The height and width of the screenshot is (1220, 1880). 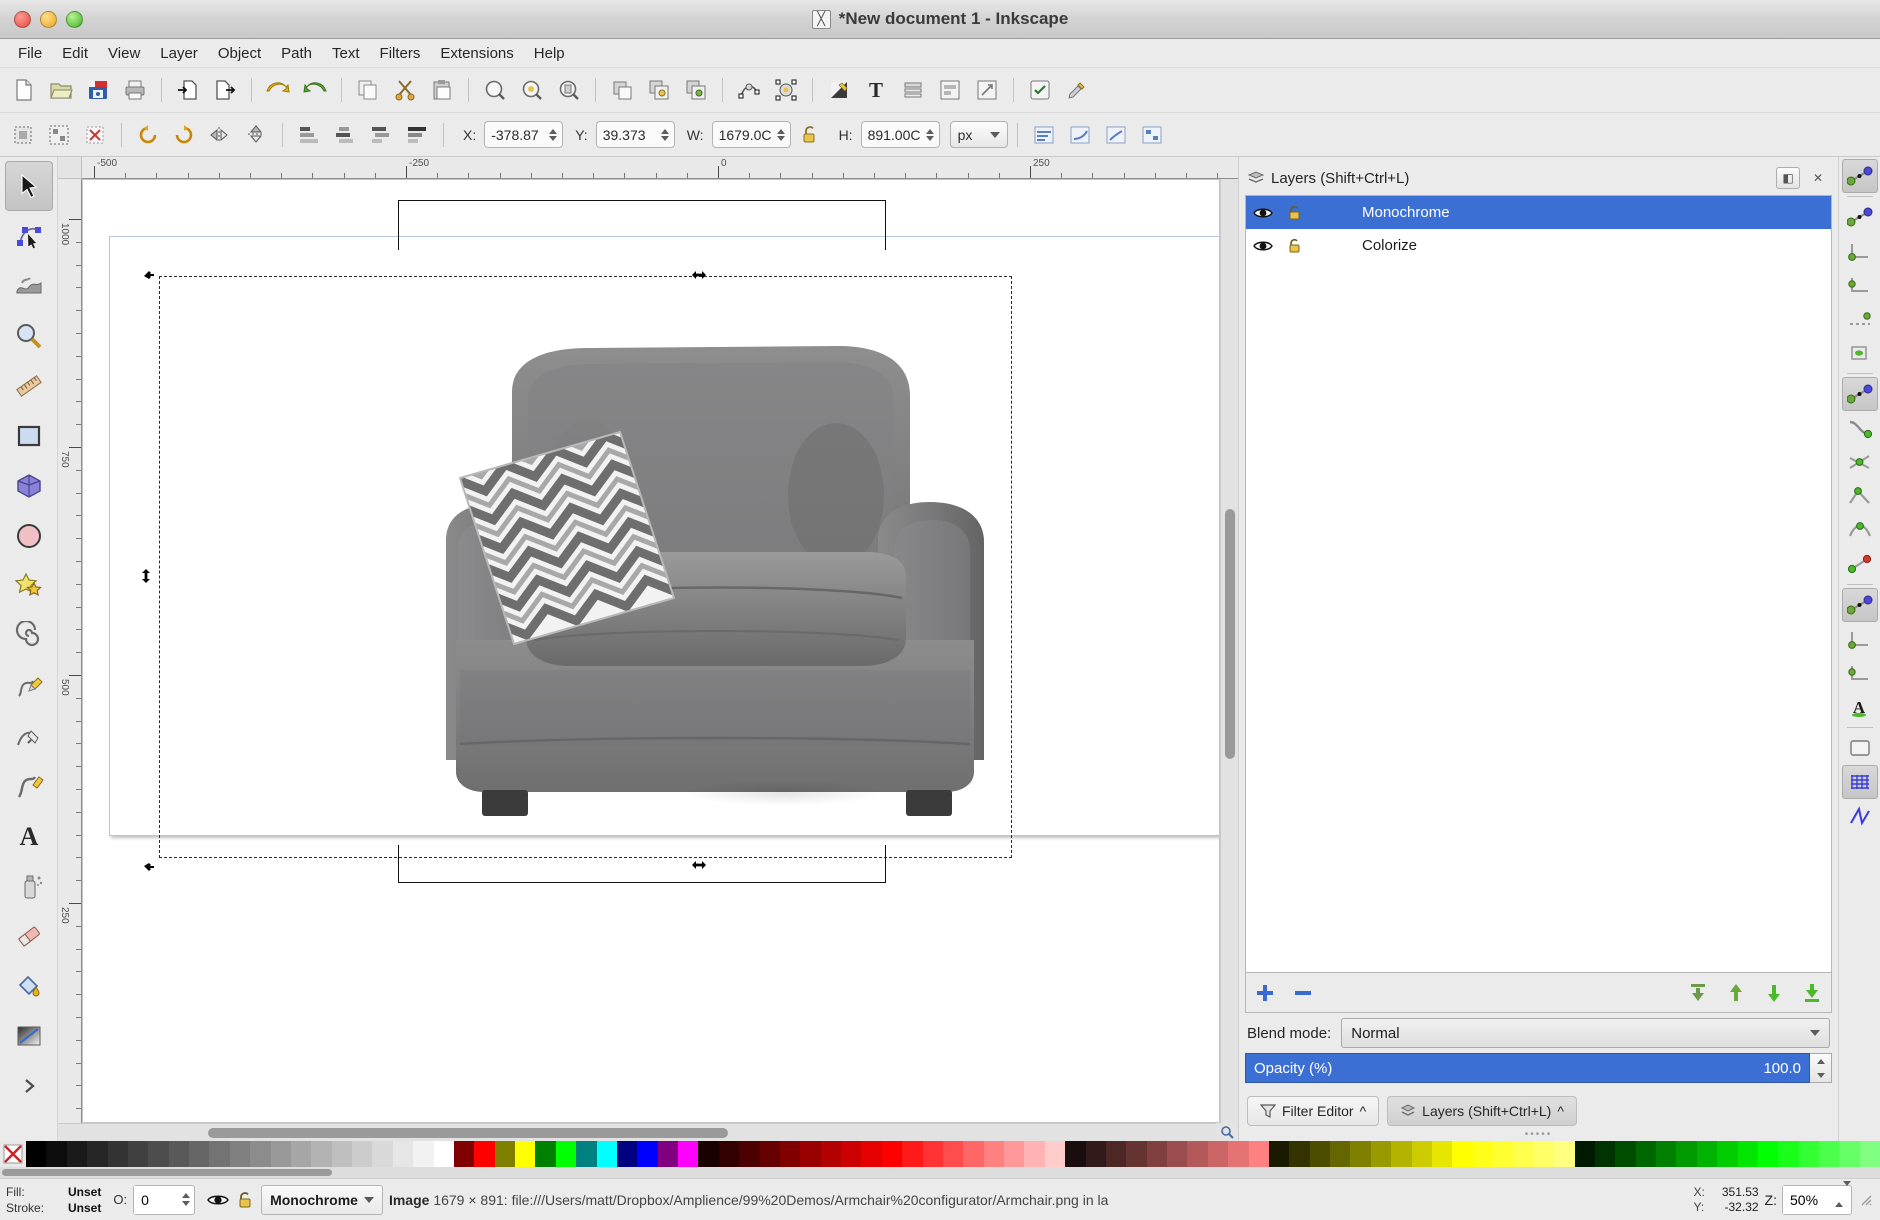 What do you see at coordinates (218, 1200) in the screenshot?
I see `layer-visible-icon` at bounding box center [218, 1200].